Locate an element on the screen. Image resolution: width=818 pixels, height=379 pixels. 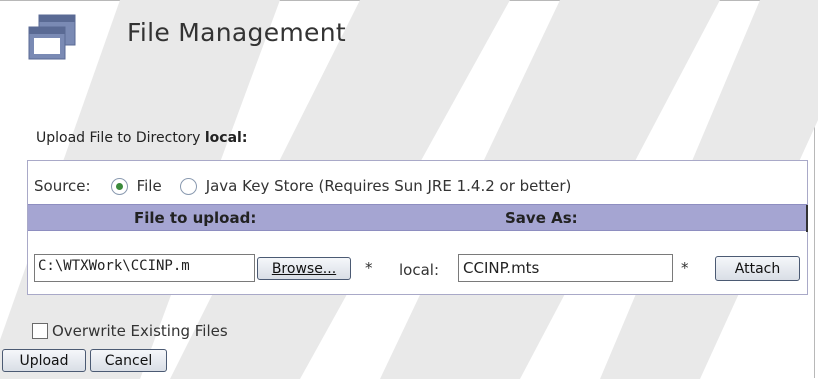
overwrite-label: Overwrite Existing Files is located at coordinates (140, 331).